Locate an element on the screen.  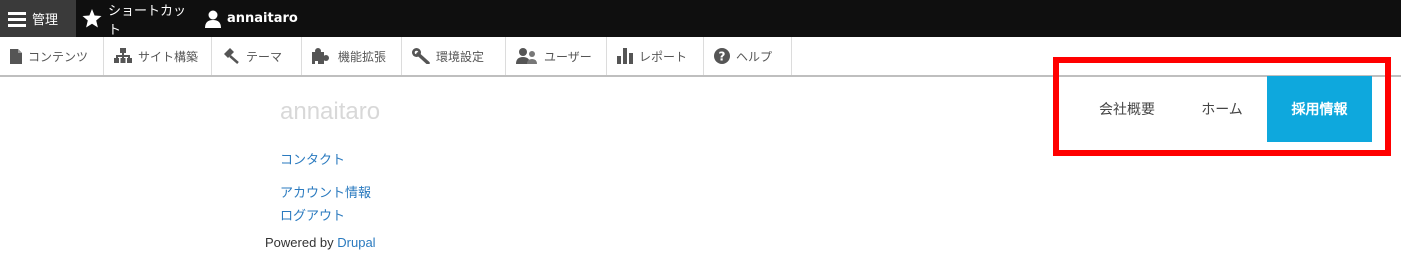
tray-item-appearance: テーマ is located at coordinates (257, 56).